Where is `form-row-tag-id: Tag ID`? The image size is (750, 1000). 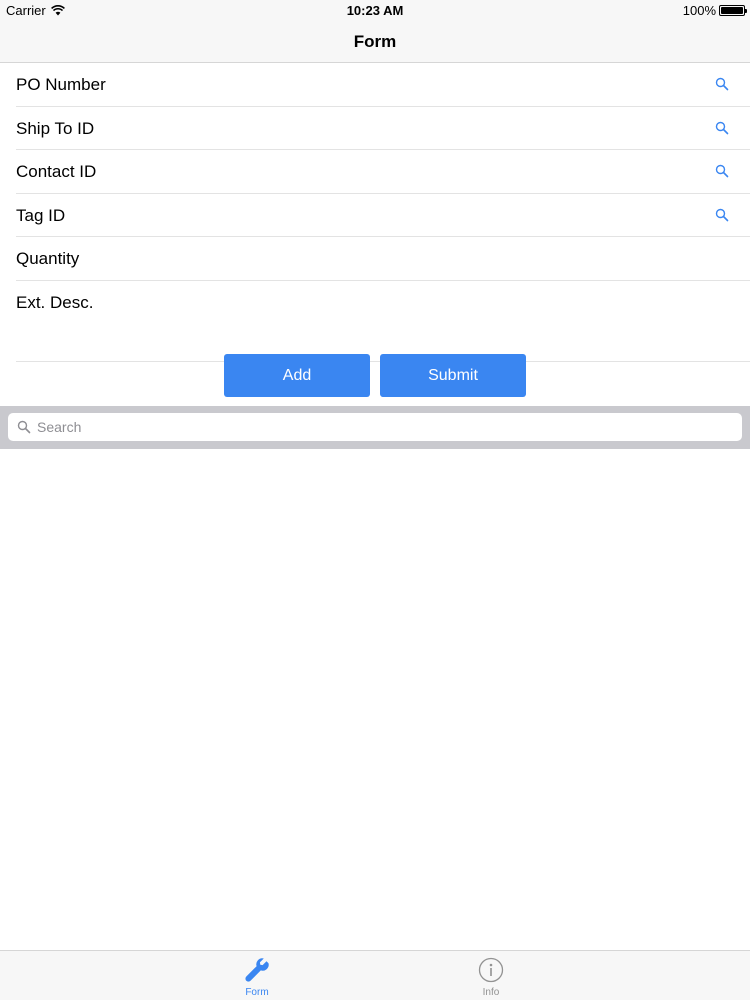 form-row-tag-id: Tag ID is located at coordinates (375, 216).